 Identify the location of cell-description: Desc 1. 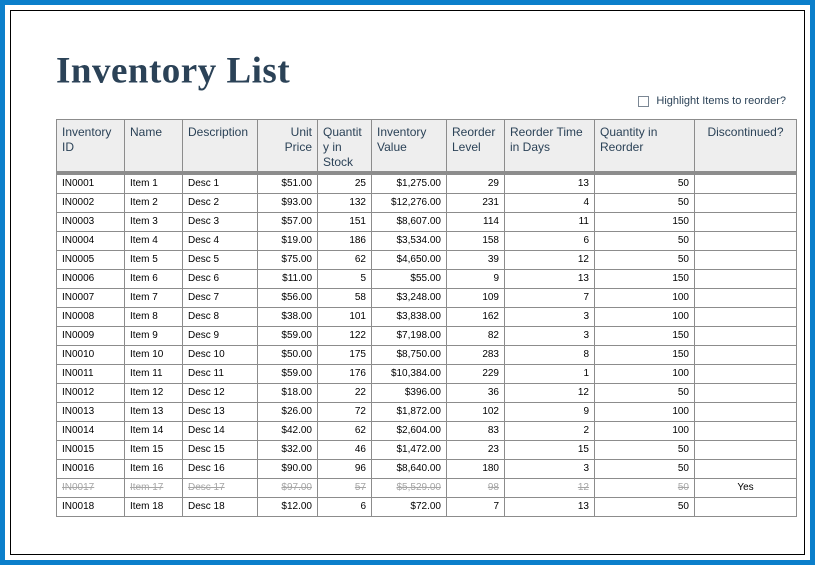
(220, 183).